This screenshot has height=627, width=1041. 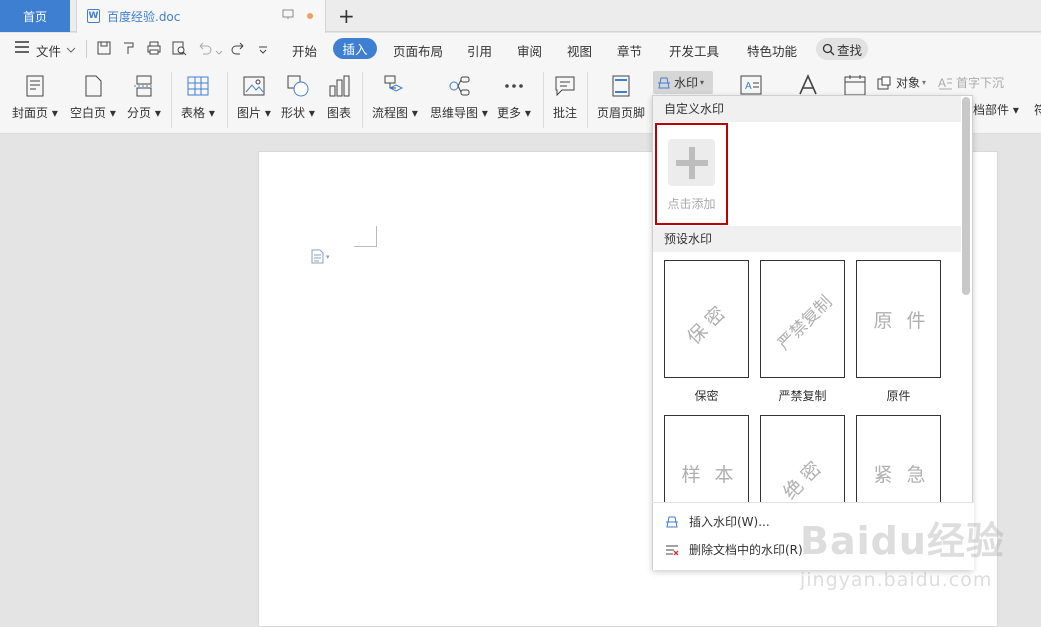 I want to click on hamburger-icon, so click(x=22, y=48).